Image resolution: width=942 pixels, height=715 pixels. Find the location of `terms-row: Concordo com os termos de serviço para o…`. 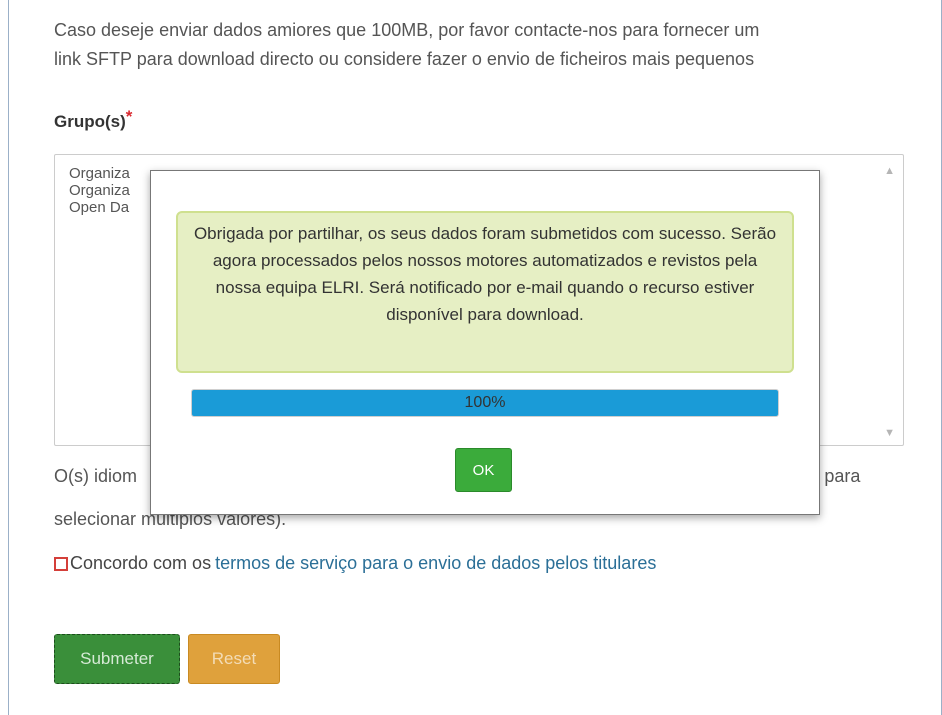

terms-row: Concordo com os termos de serviço para o… is located at coordinates (355, 563).